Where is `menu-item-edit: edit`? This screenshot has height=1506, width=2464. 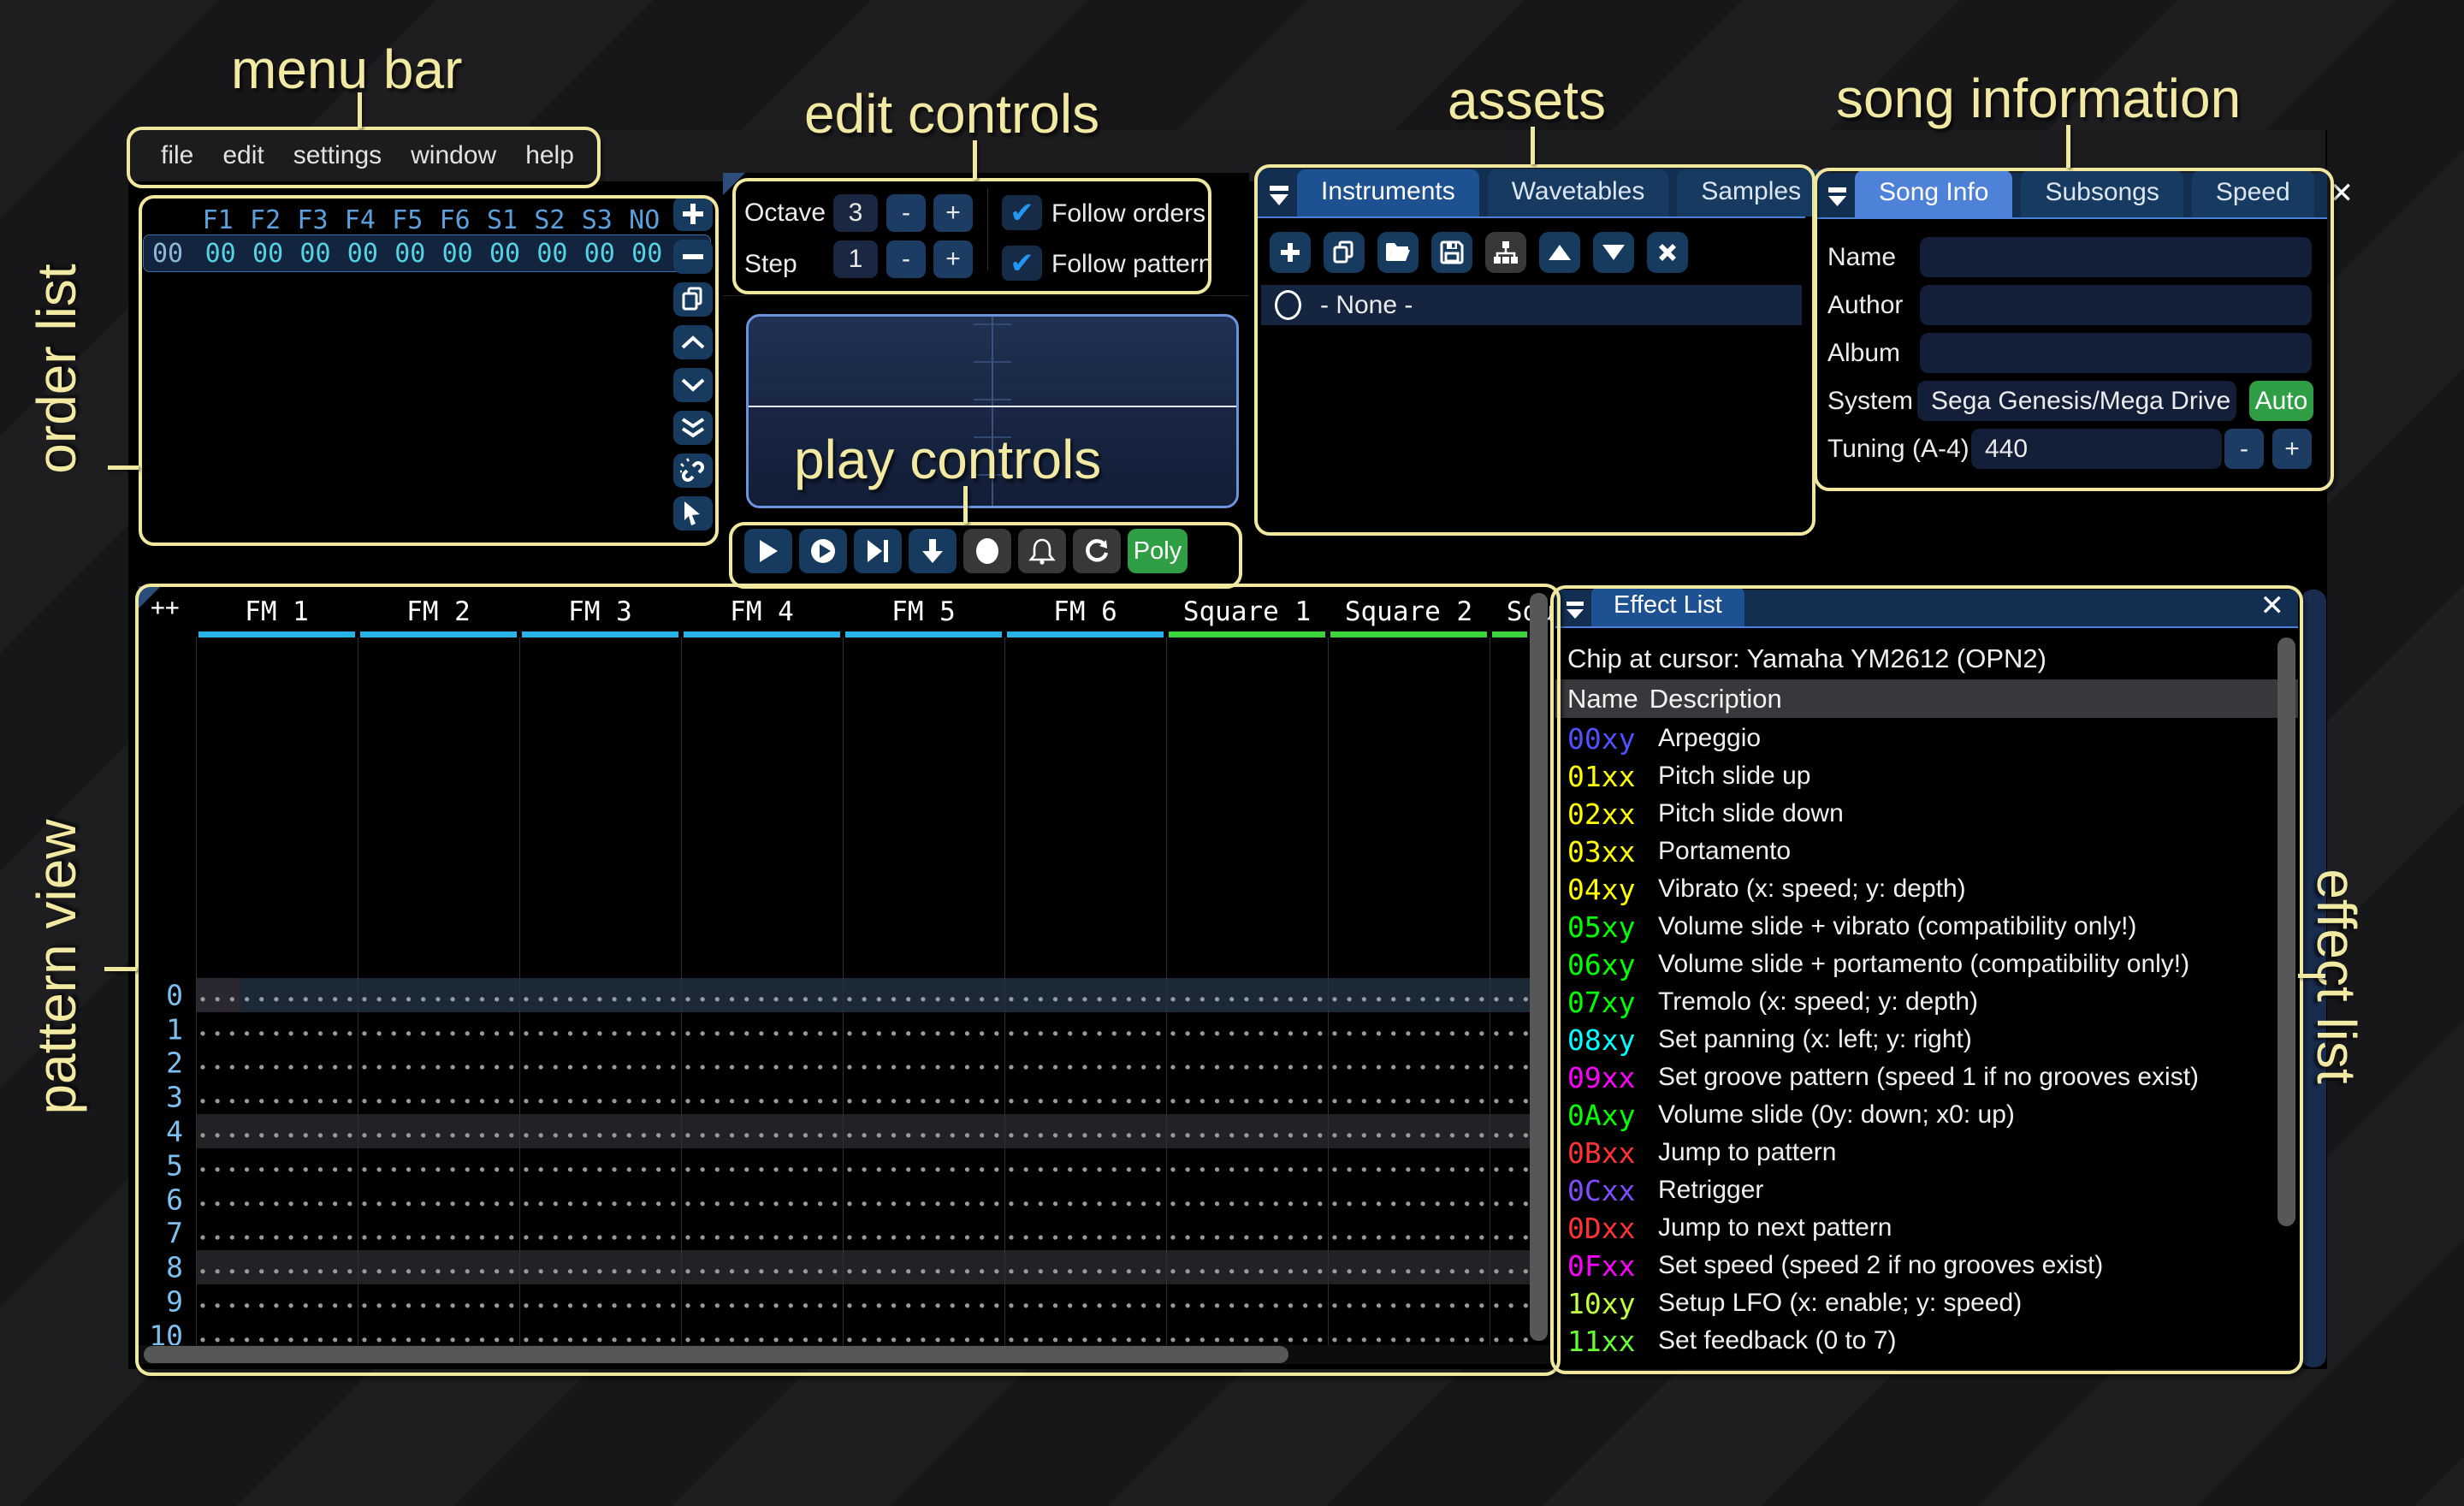
menu-item-edit: edit is located at coordinates (243, 156).